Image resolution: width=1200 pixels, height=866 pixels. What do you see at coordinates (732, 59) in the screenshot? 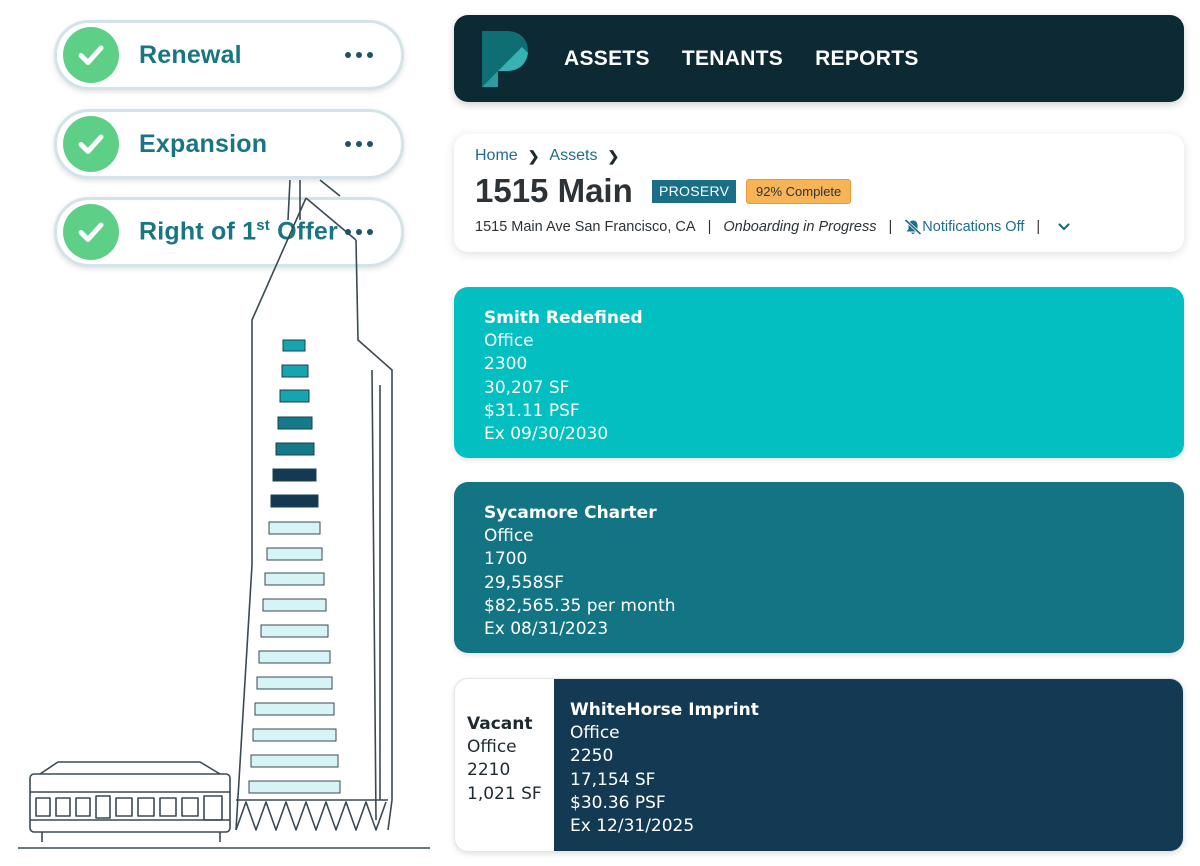
I see `nav-tenants: TENANTS` at bounding box center [732, 59].